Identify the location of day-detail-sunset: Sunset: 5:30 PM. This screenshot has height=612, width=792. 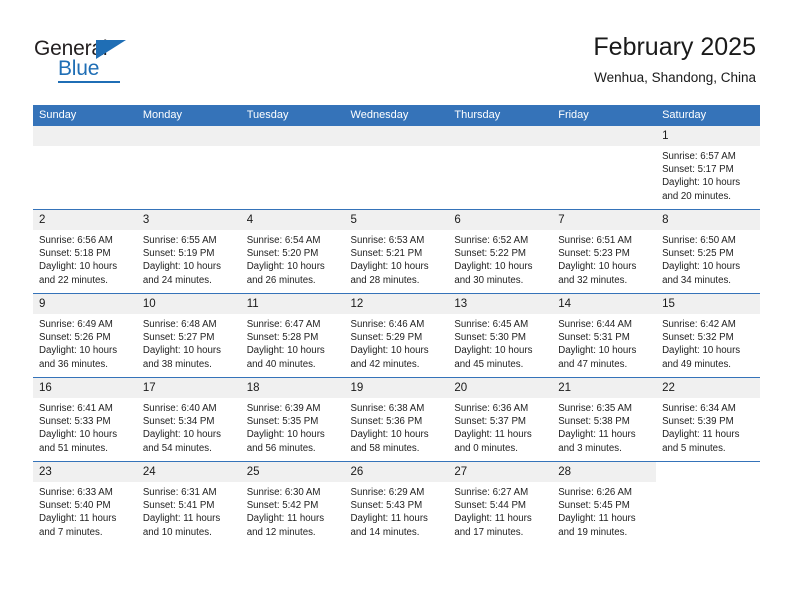
(490, 338).